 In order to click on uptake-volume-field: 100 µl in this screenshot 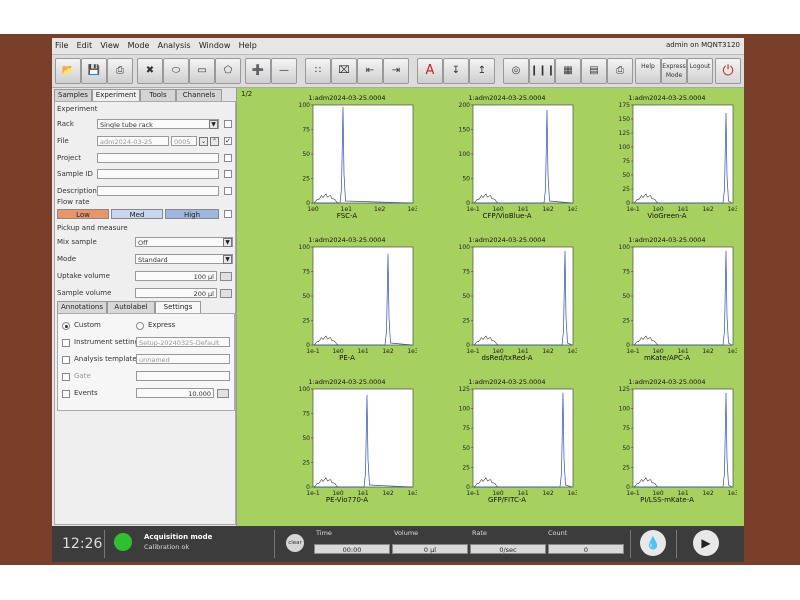, I will do `click(176, 276)`.